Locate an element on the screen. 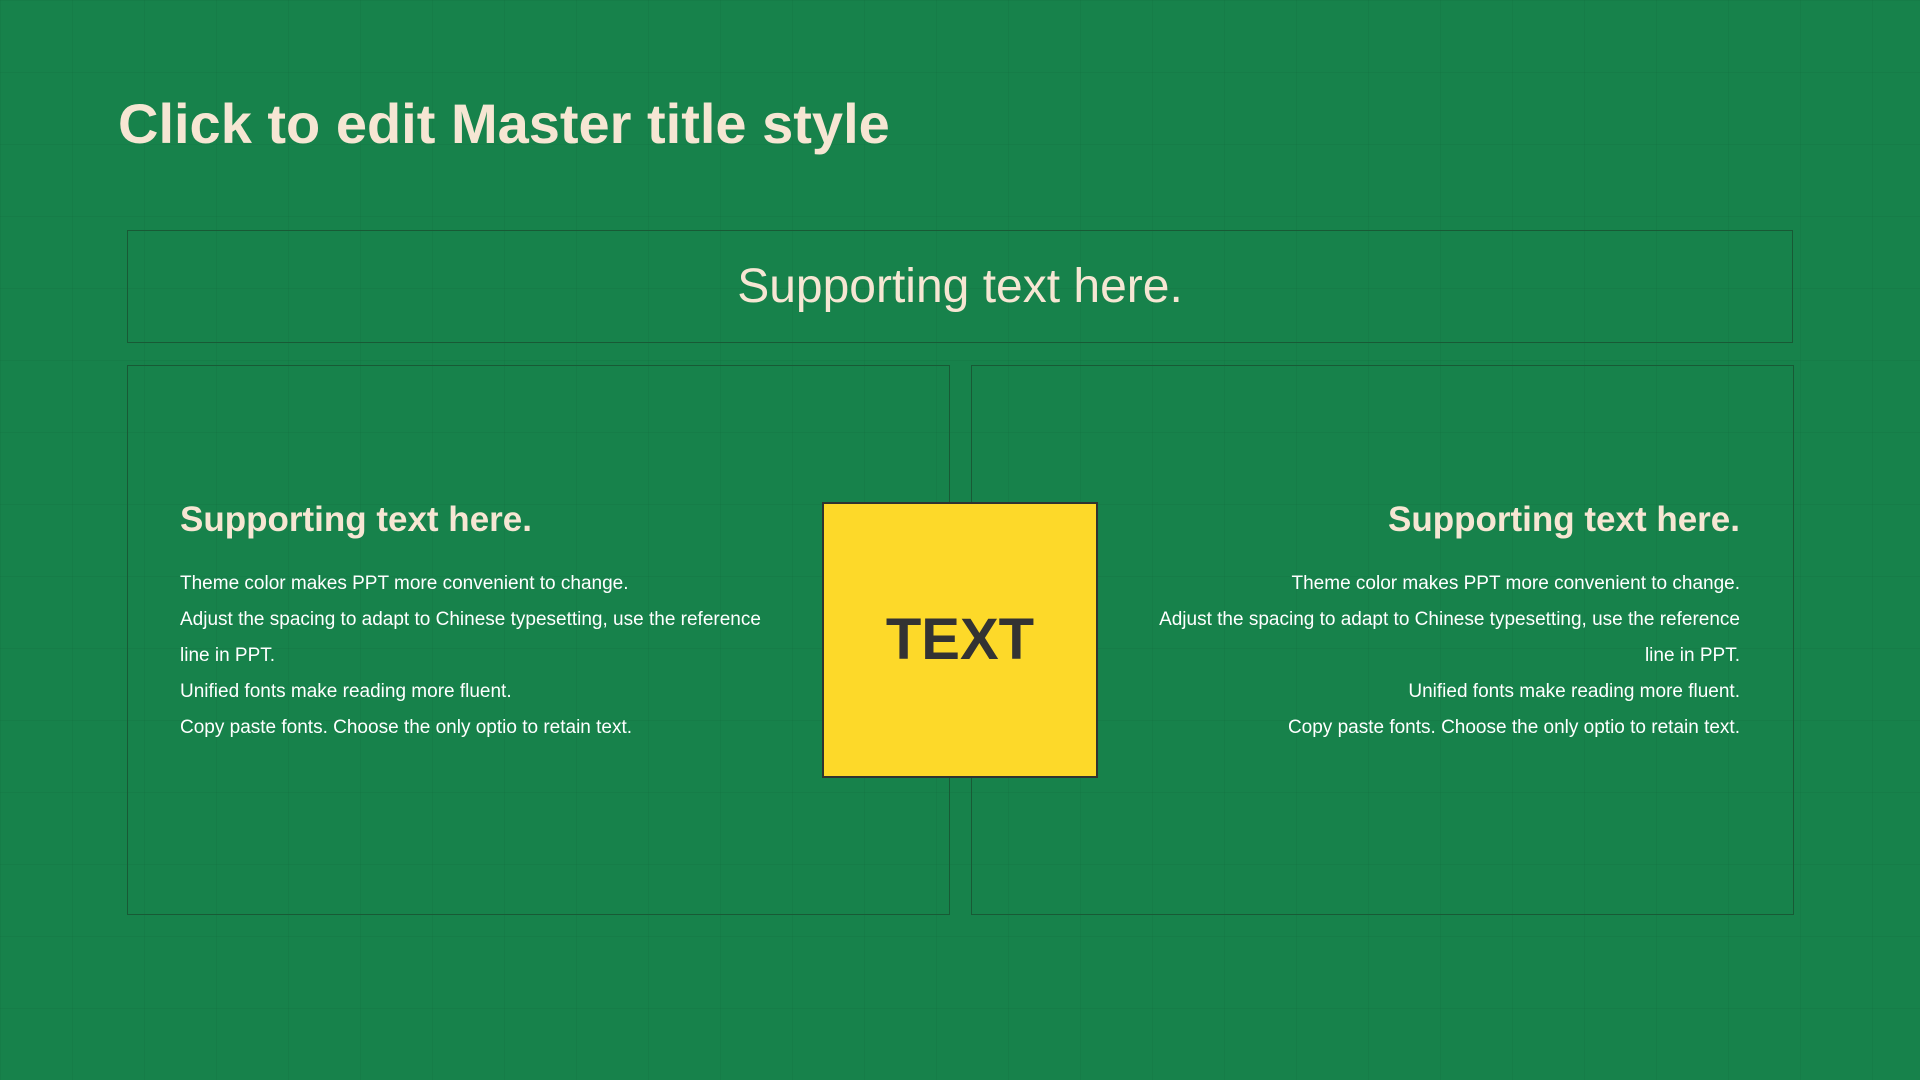 Image resolution: width=1920 pixels, height=1080 pixels. right-block-heading: Supporting text here. is located at coordinates (1564, 519).